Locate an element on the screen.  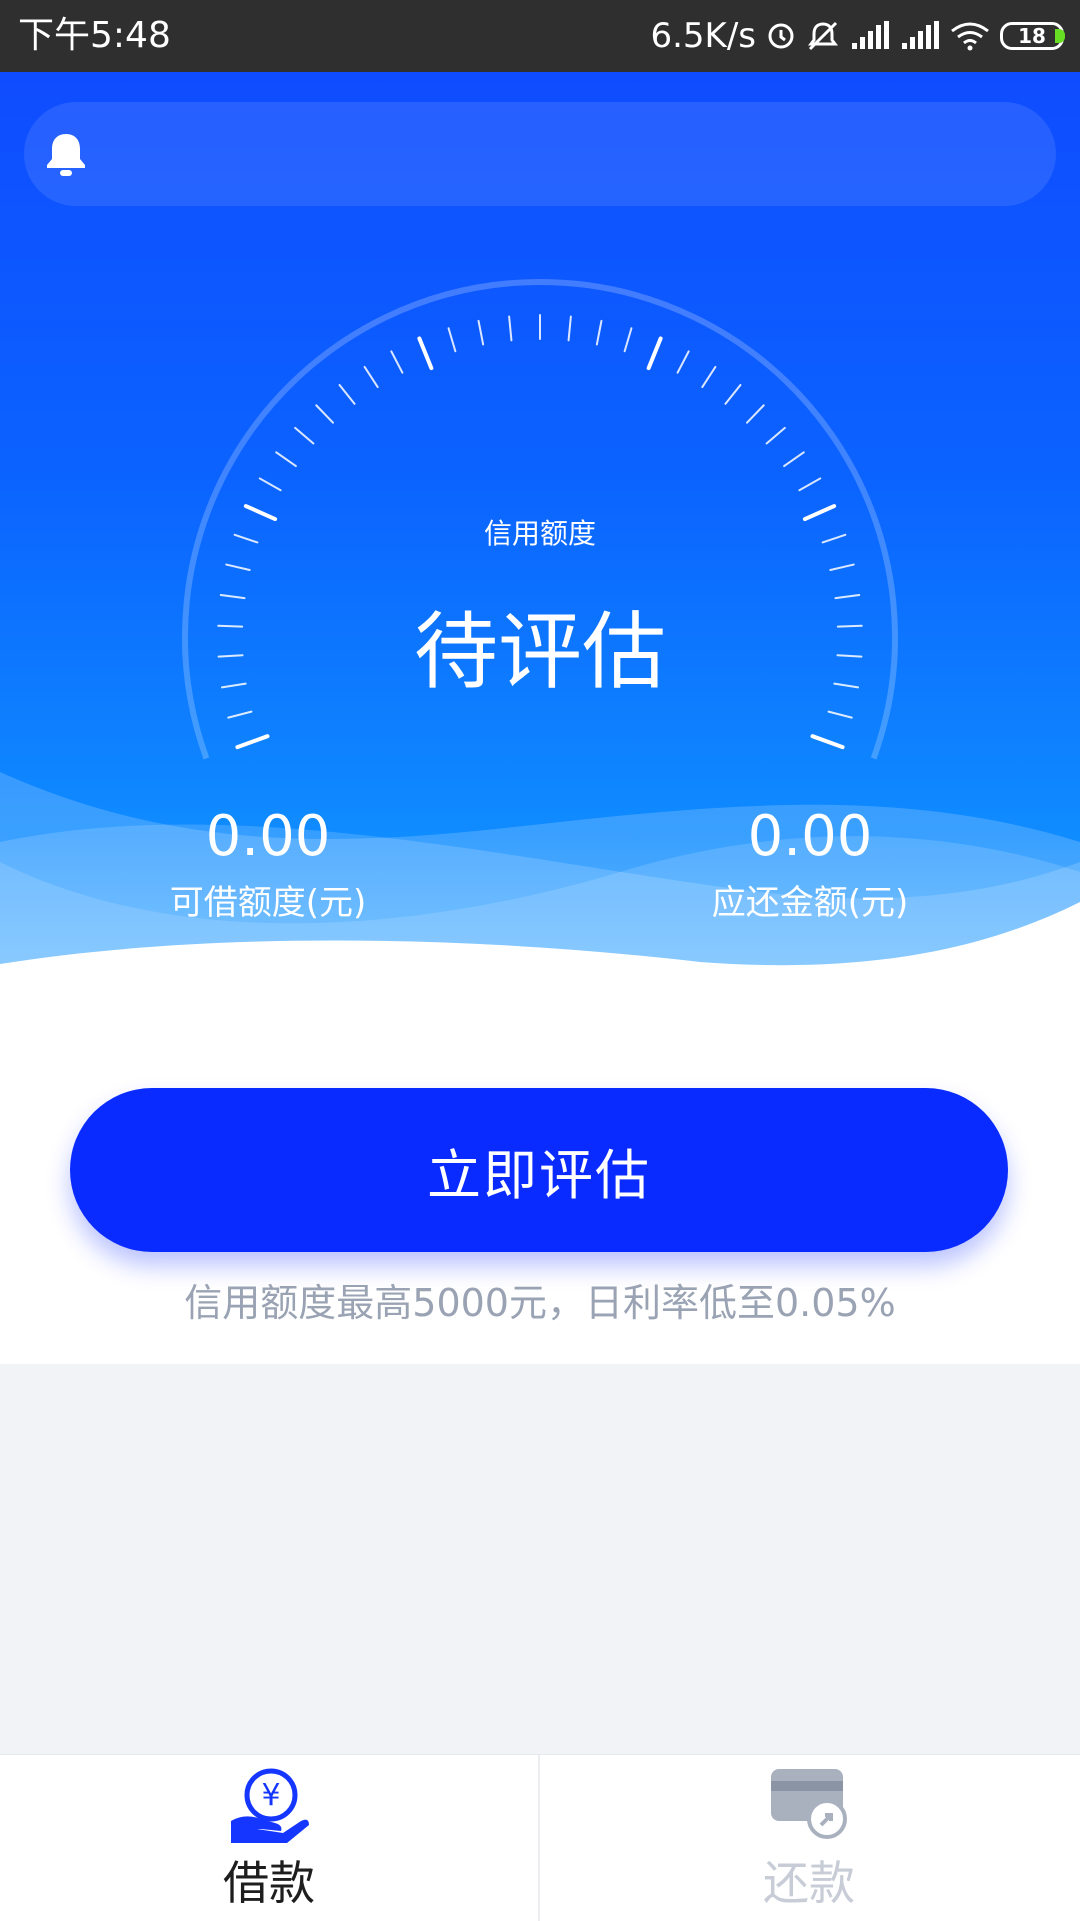
status-time: 下午5:48 is located at coordinates (94, 35).